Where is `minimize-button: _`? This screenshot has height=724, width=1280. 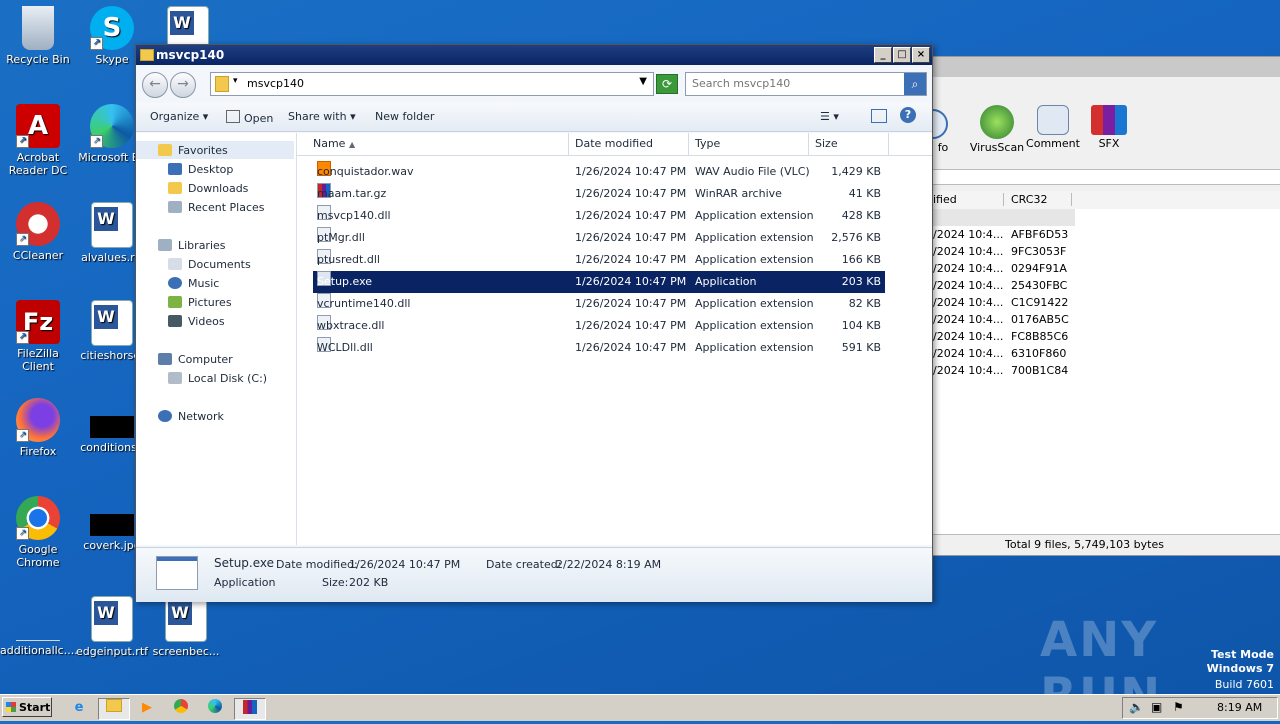
minimize-button: _ is located at coordinates (883, 55).